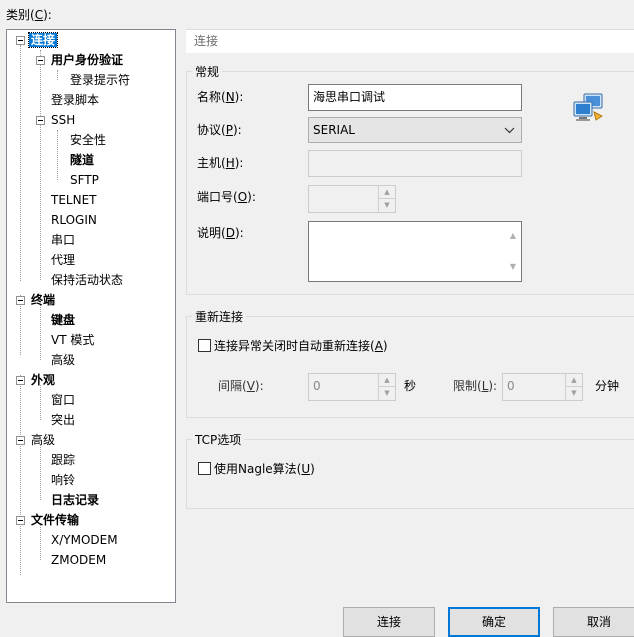 This screenshot has width=634, height=637. Describe the element at coordinates (20, 300) in the screenshot. I see `expander-terminal` at that location.